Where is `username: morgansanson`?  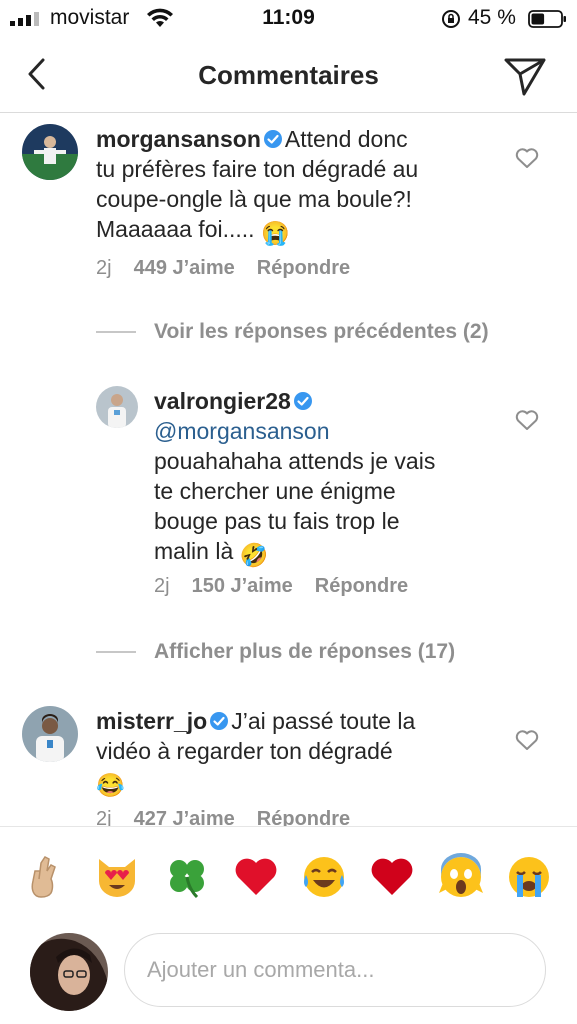
username: morgansanson is located at coordinates (178, 139).